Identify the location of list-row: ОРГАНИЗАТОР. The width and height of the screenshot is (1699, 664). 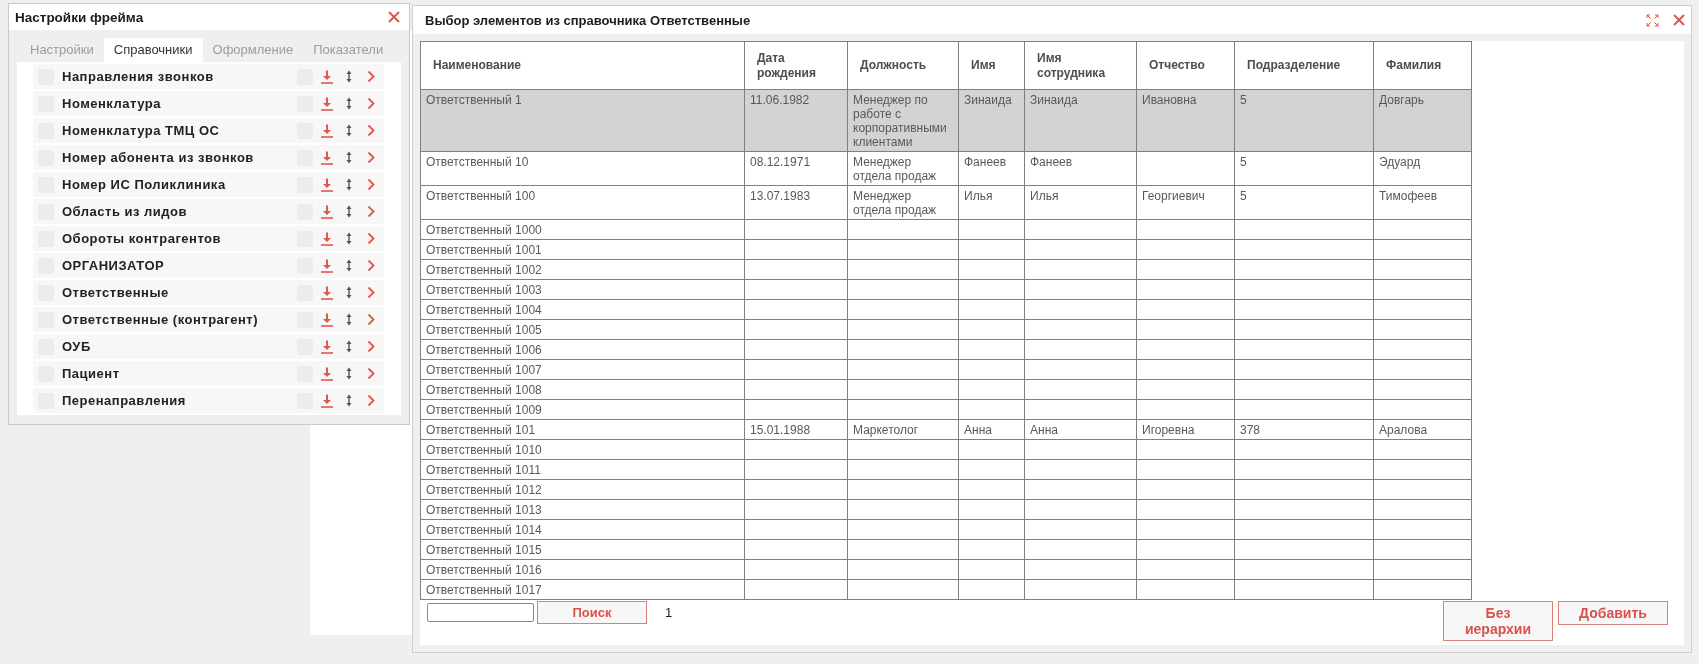
(208, 265).